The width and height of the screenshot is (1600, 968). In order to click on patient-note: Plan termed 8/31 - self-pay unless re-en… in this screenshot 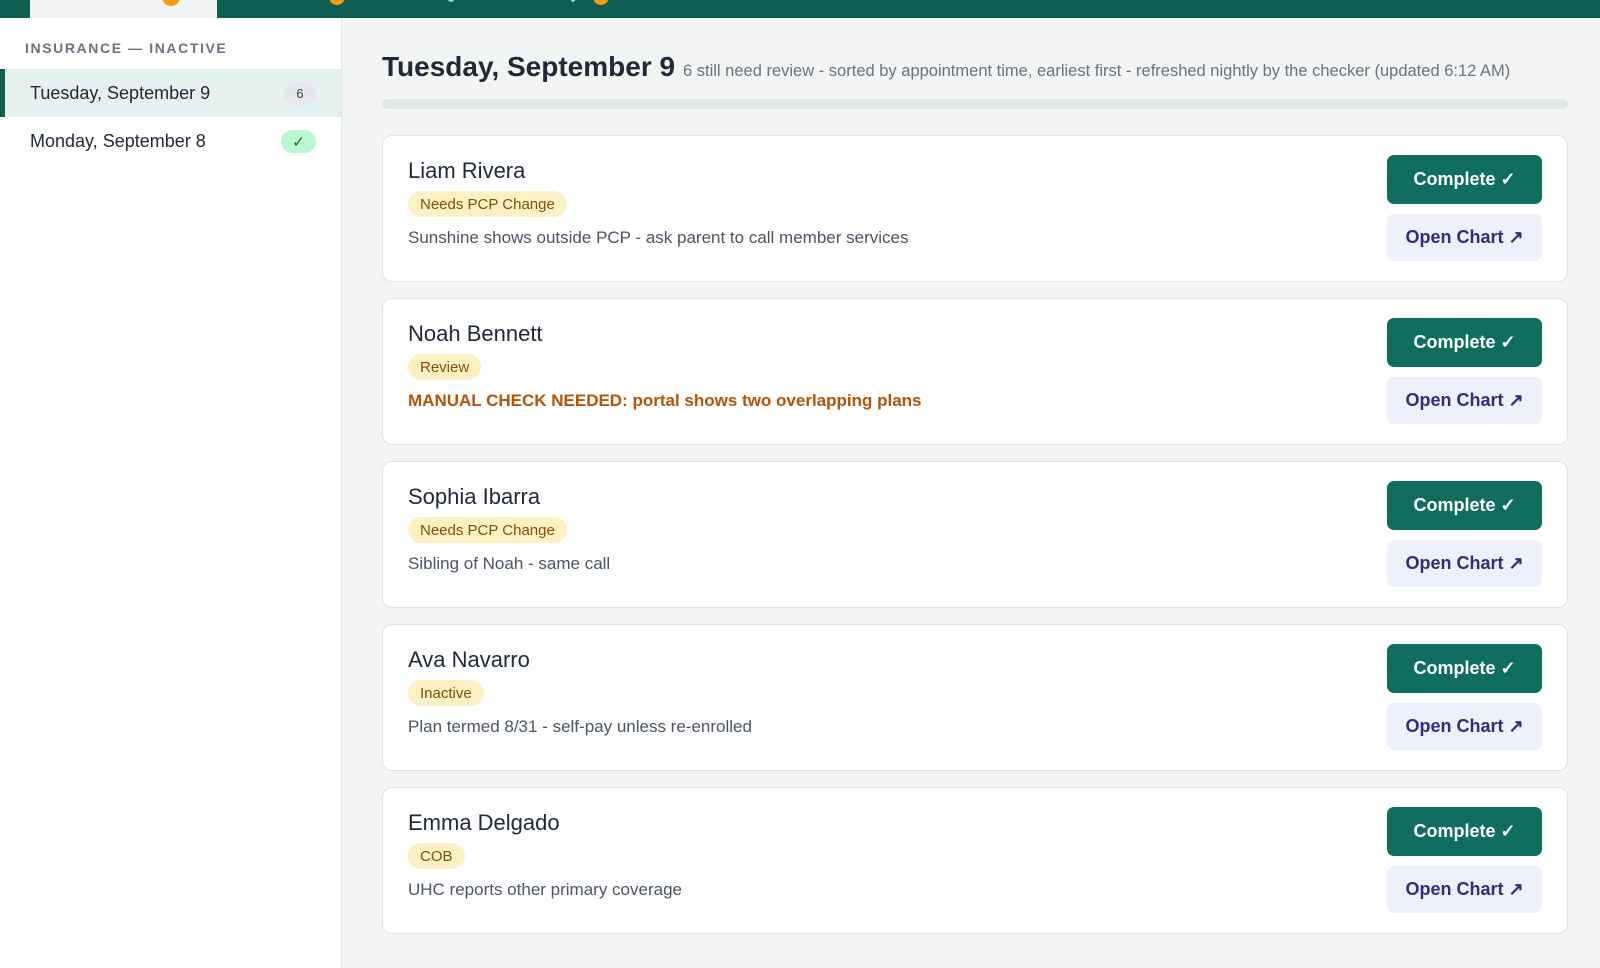, I will do `click(580, 726)`.